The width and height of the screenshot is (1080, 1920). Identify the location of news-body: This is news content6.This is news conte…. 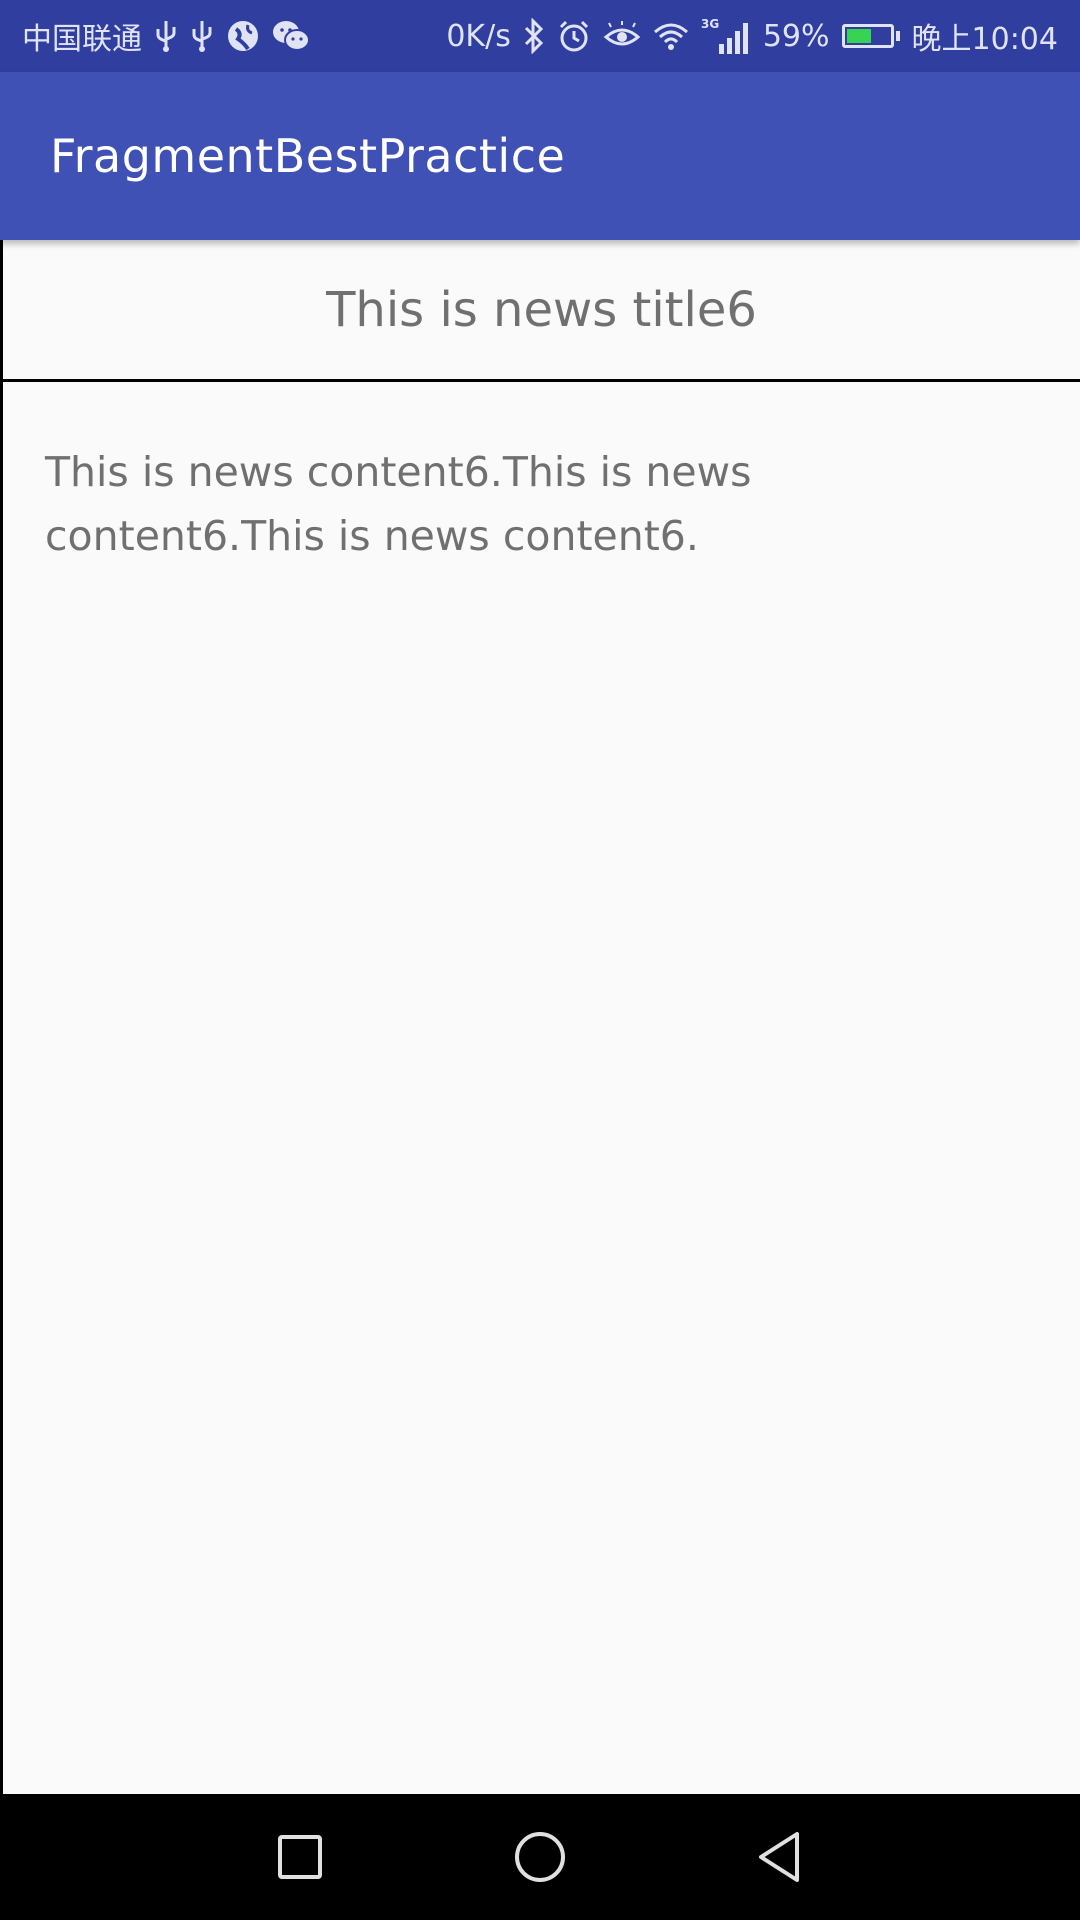
(398, 504).